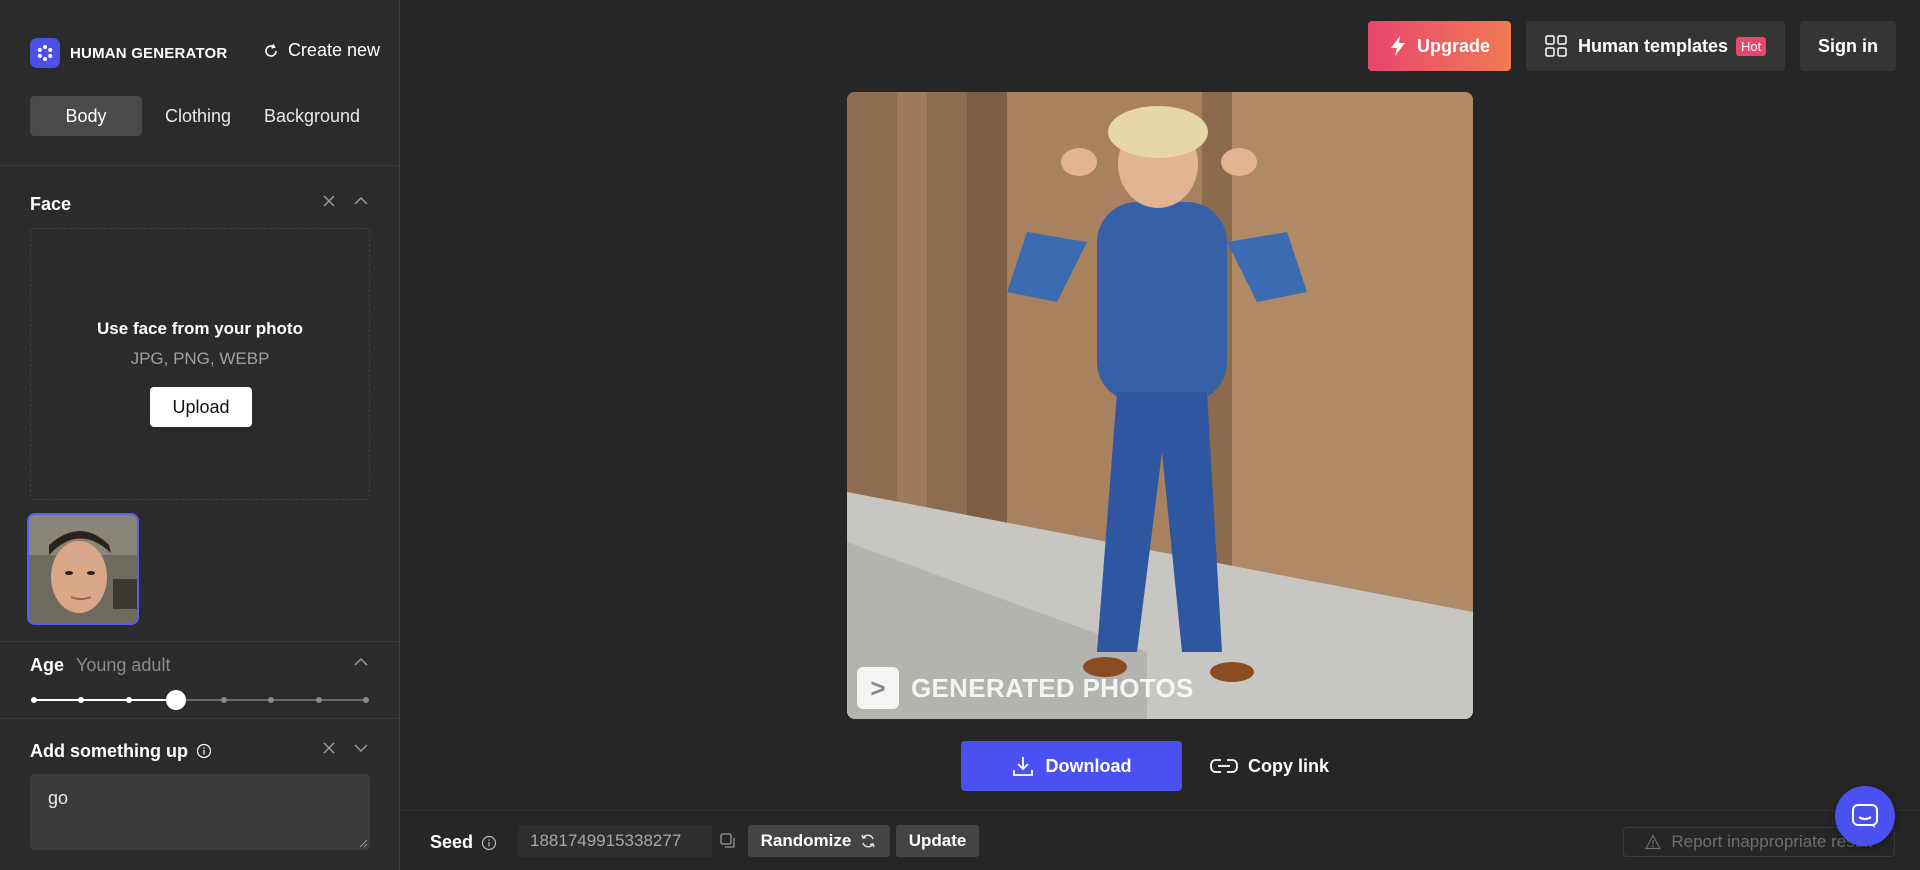  Describe the element at coordinates (1453, 45) in the screenshot. I see `upgrade-label: Upgrade` at that location.